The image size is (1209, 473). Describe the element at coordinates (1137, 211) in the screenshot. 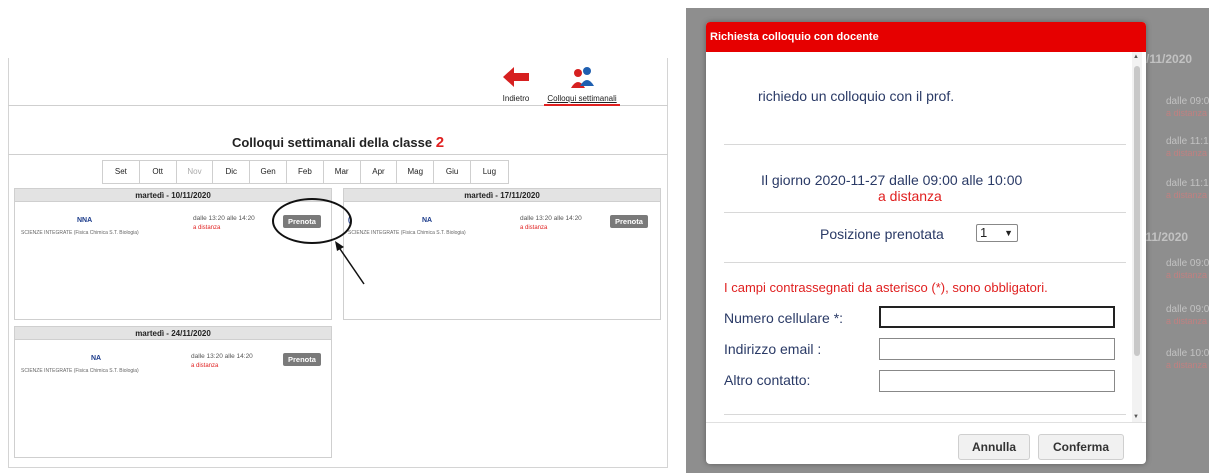

I see `scroll-thumb` at that location.